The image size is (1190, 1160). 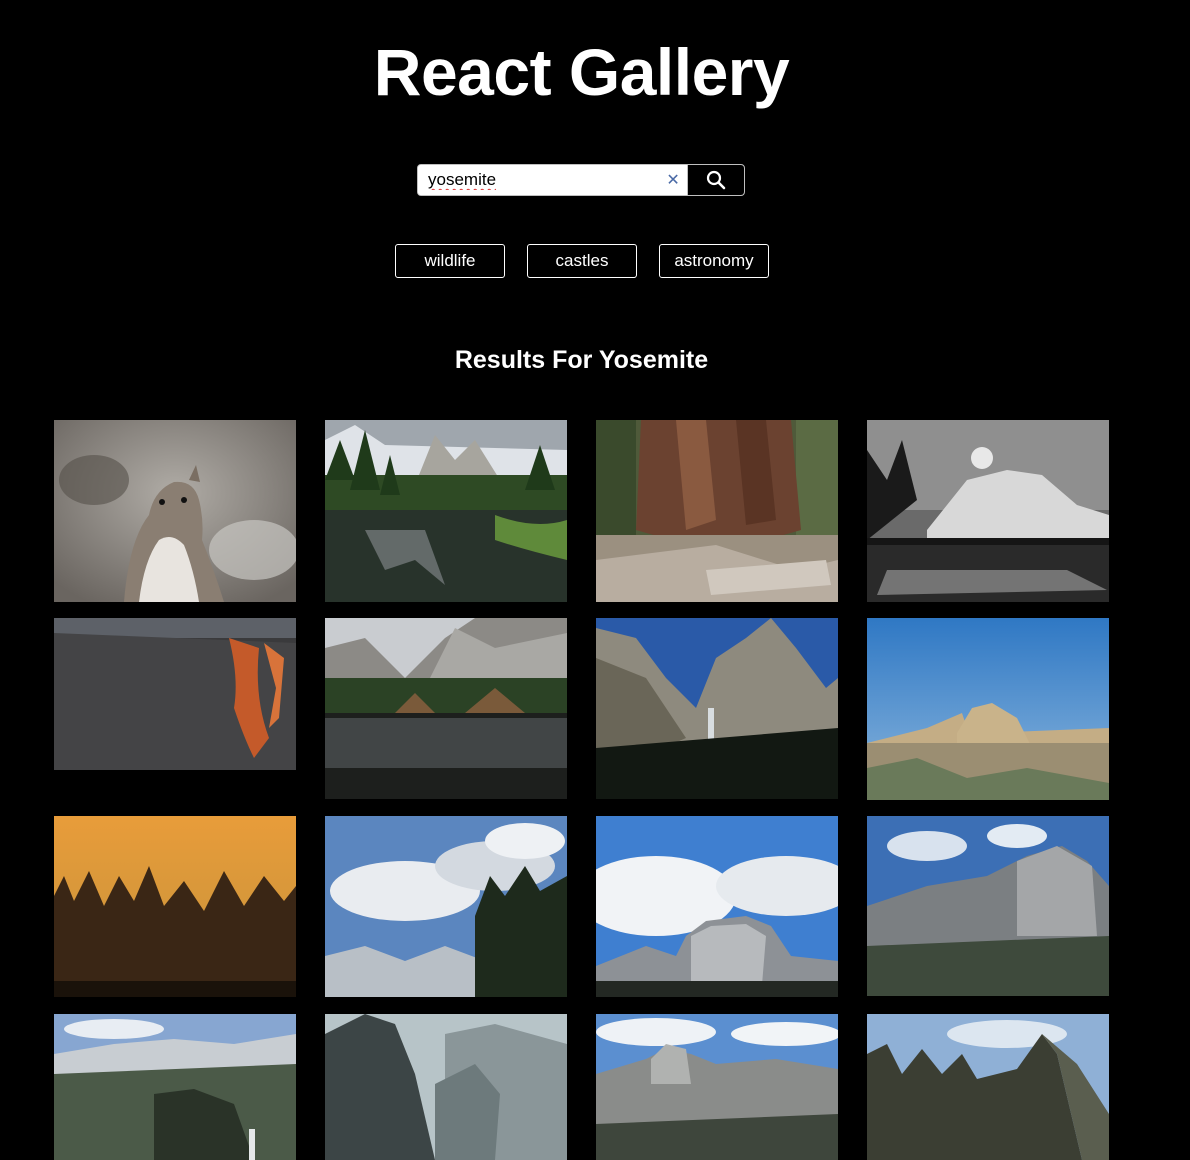 What do you see at coordinates (581, 360) in the screenshot?
I see `results-heading: Results For Yosemite` at bounding box center [581, 360].